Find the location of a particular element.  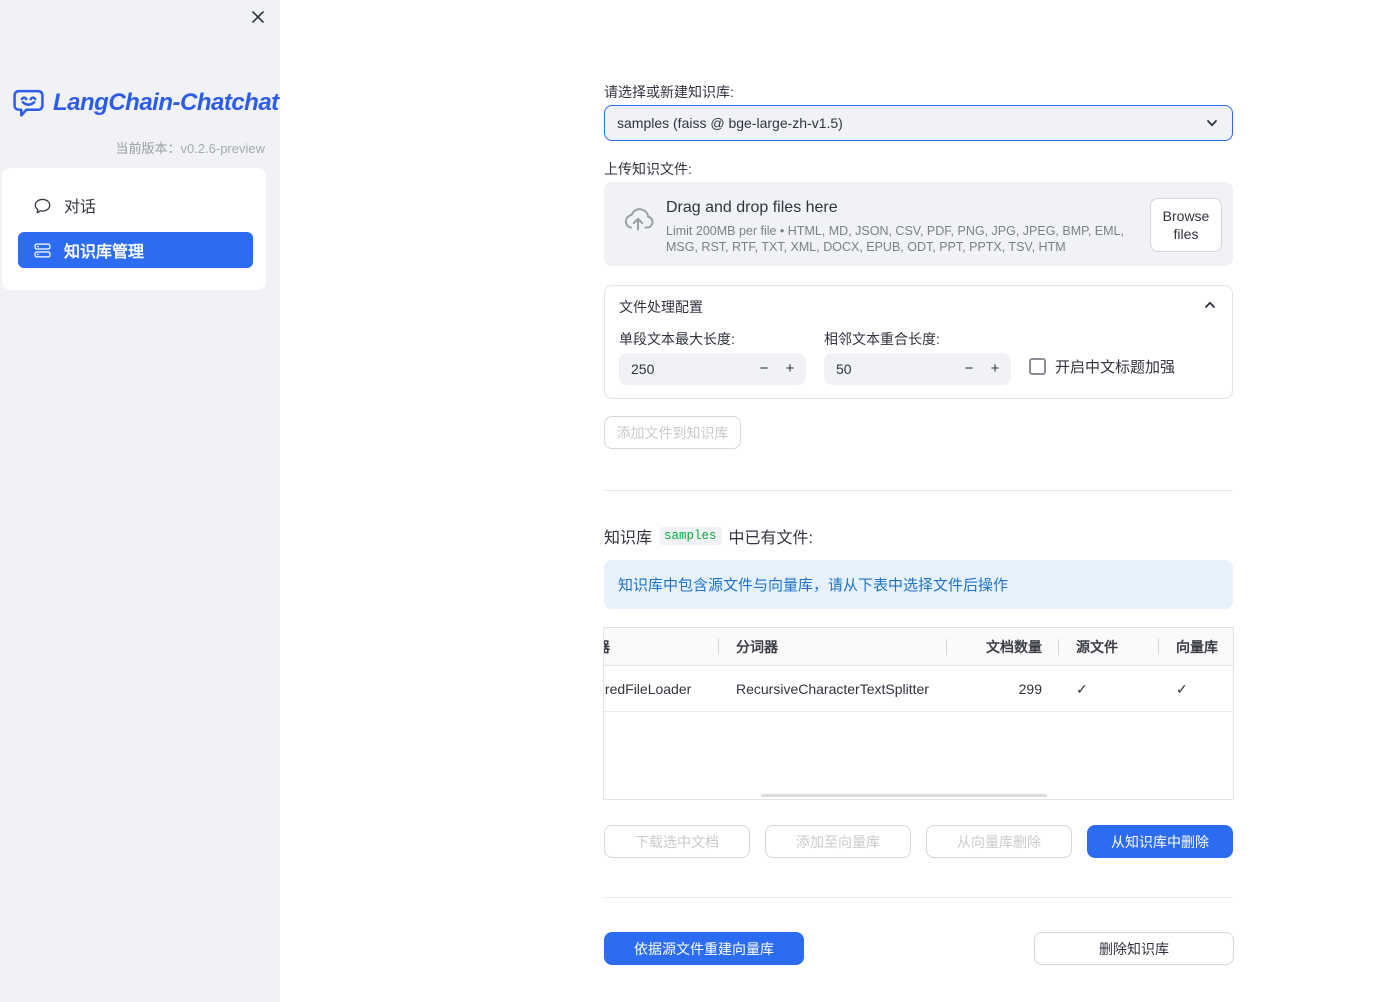

delete-from-kb-button: 从知识库中删除 is located at coordinates (1160, 841).